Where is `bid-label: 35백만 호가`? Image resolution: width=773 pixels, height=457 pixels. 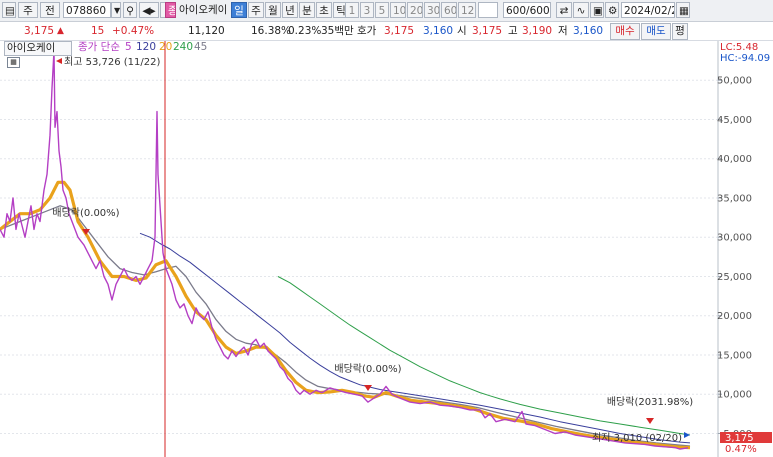 bid-label: 35백만 호가 is located at coordinates (349, 31).